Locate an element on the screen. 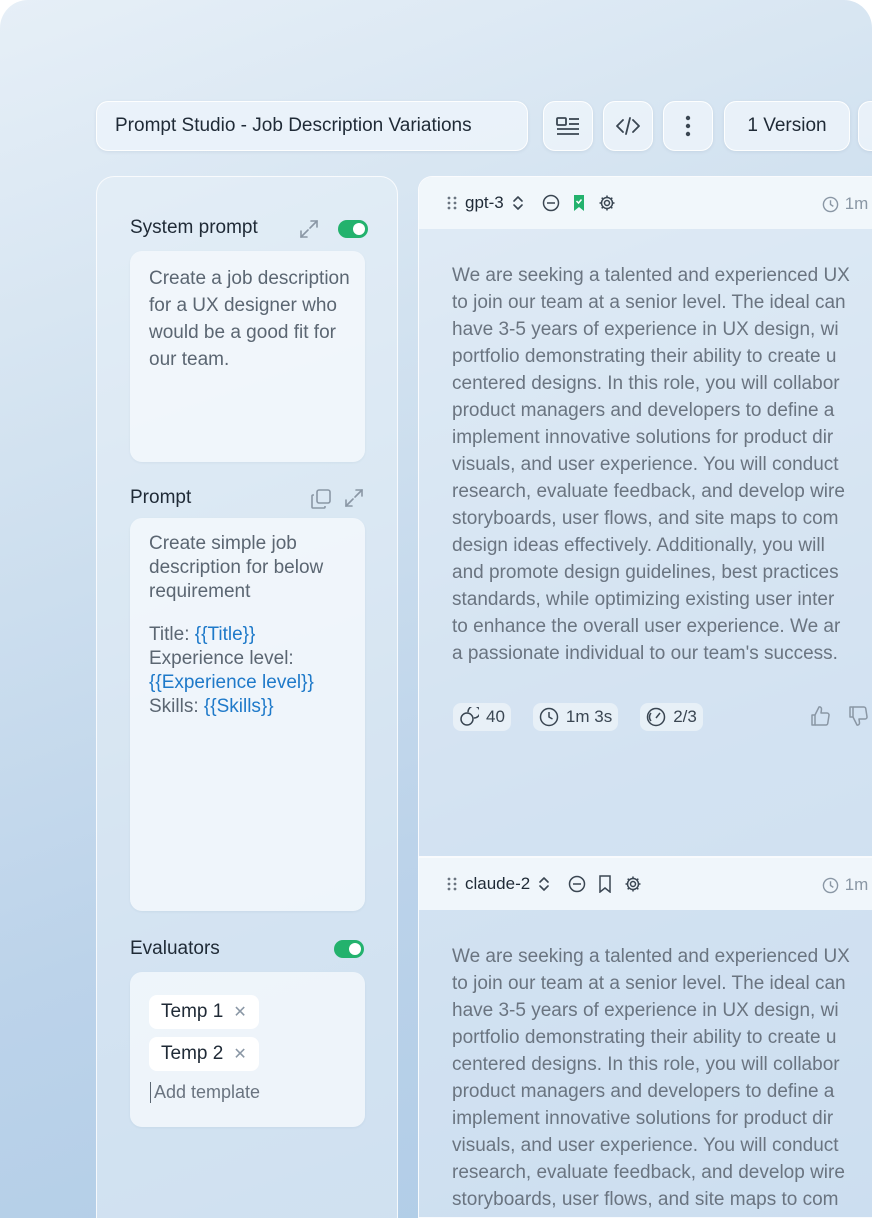 Image resolution: width=872 pixels, height=1218 pixels. evaluator-chip-label: Temp 1 is located at coordinates (192, 1011).